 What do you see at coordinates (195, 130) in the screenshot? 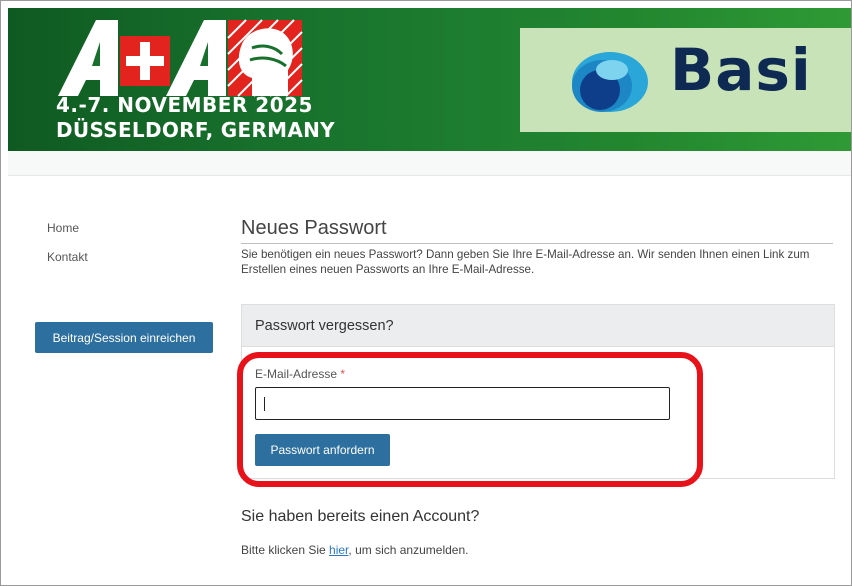
I see `event-location: DÜSSELDORF, GERMANY` at bounding box center [195, 130].